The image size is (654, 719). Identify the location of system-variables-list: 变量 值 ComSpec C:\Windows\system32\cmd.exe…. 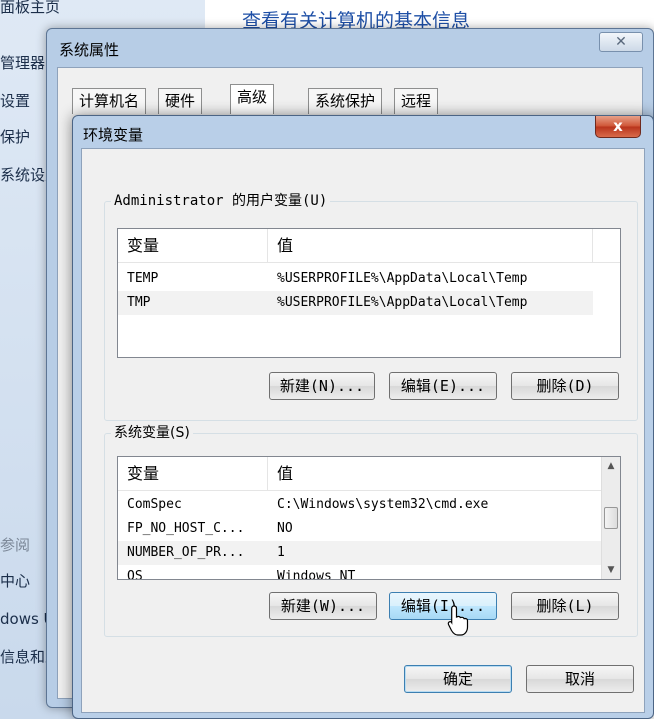
(369, 518).